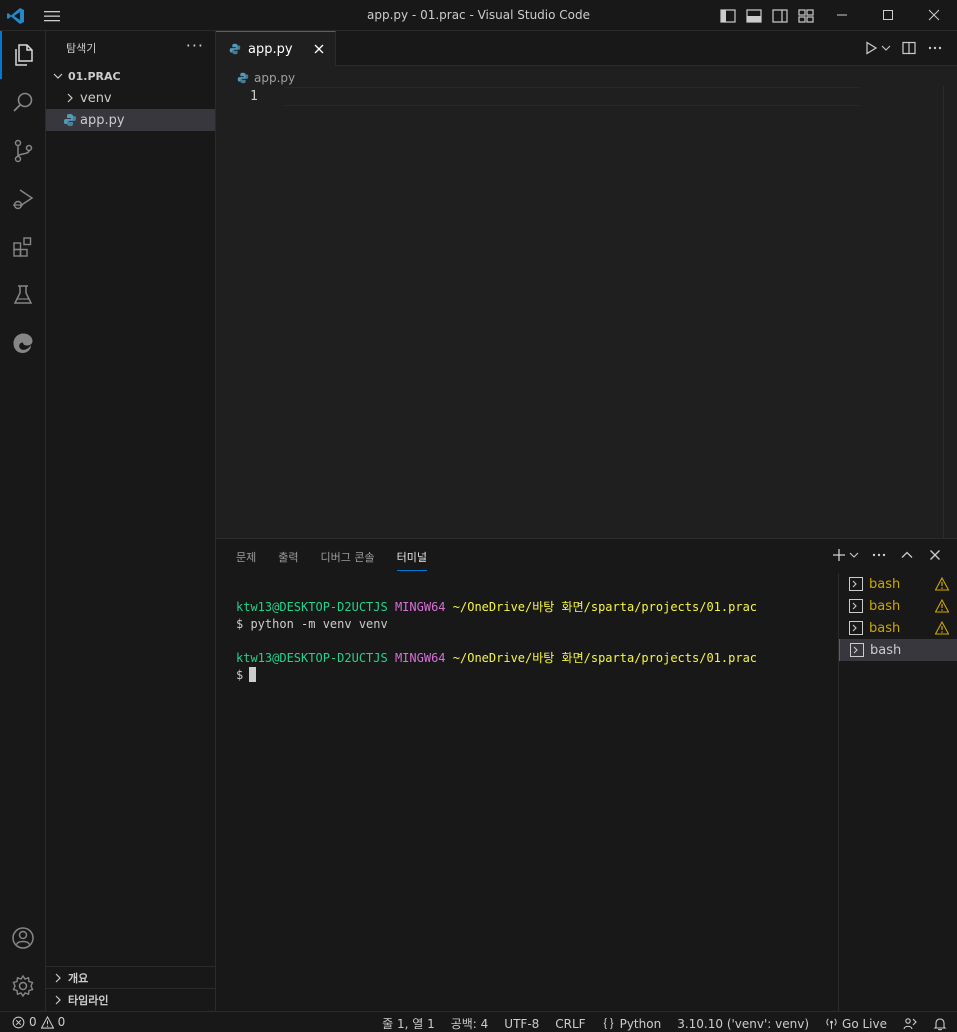 The image size is (957, 1032). What do you see at coordinates (288, 560) in the screenshot?
I see `tab-output: 출력` at bounding box center [288, 560].